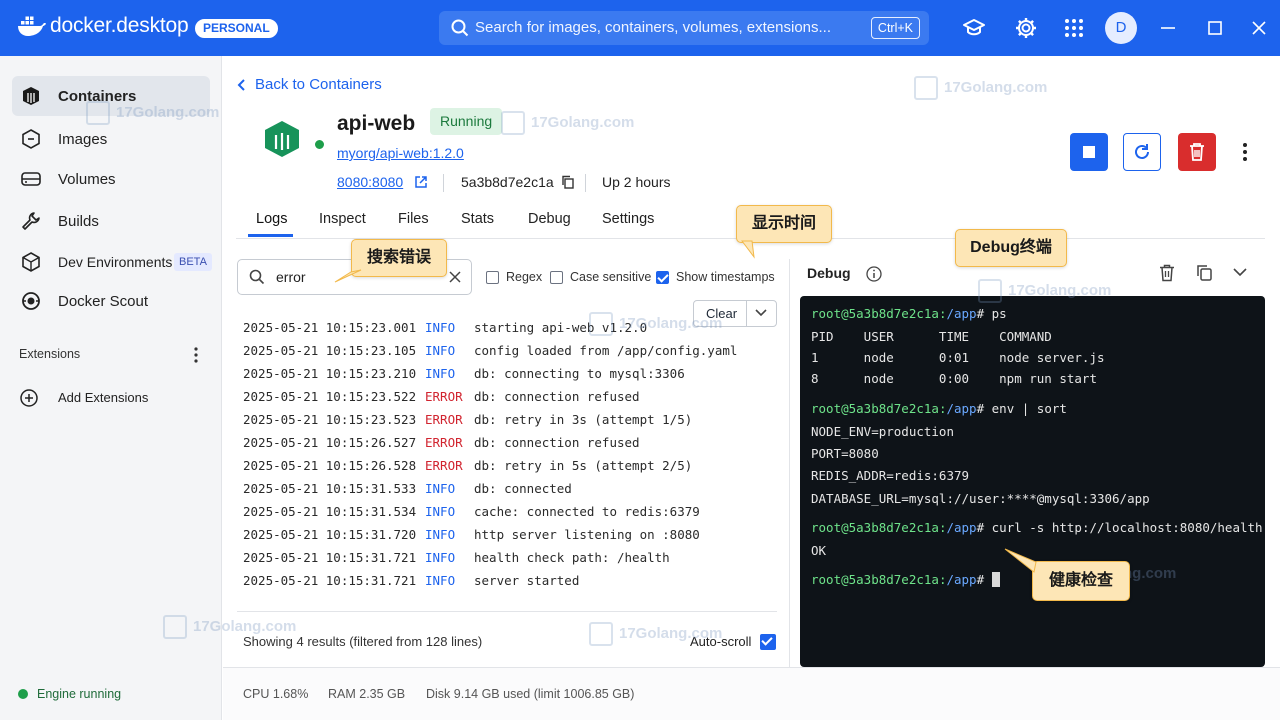 The width and height of the screenshot is (1280, 720). What do you see at coordinates (1245, 152) in the screenshot?
I see `more-options-icon` at bounding box center [1245, 152].